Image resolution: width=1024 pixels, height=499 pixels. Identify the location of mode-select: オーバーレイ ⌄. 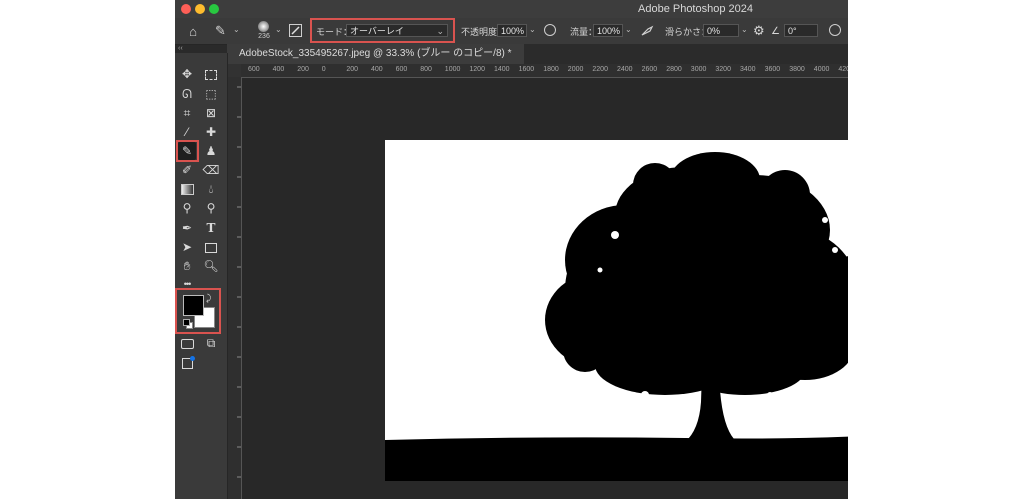
(397, 30).